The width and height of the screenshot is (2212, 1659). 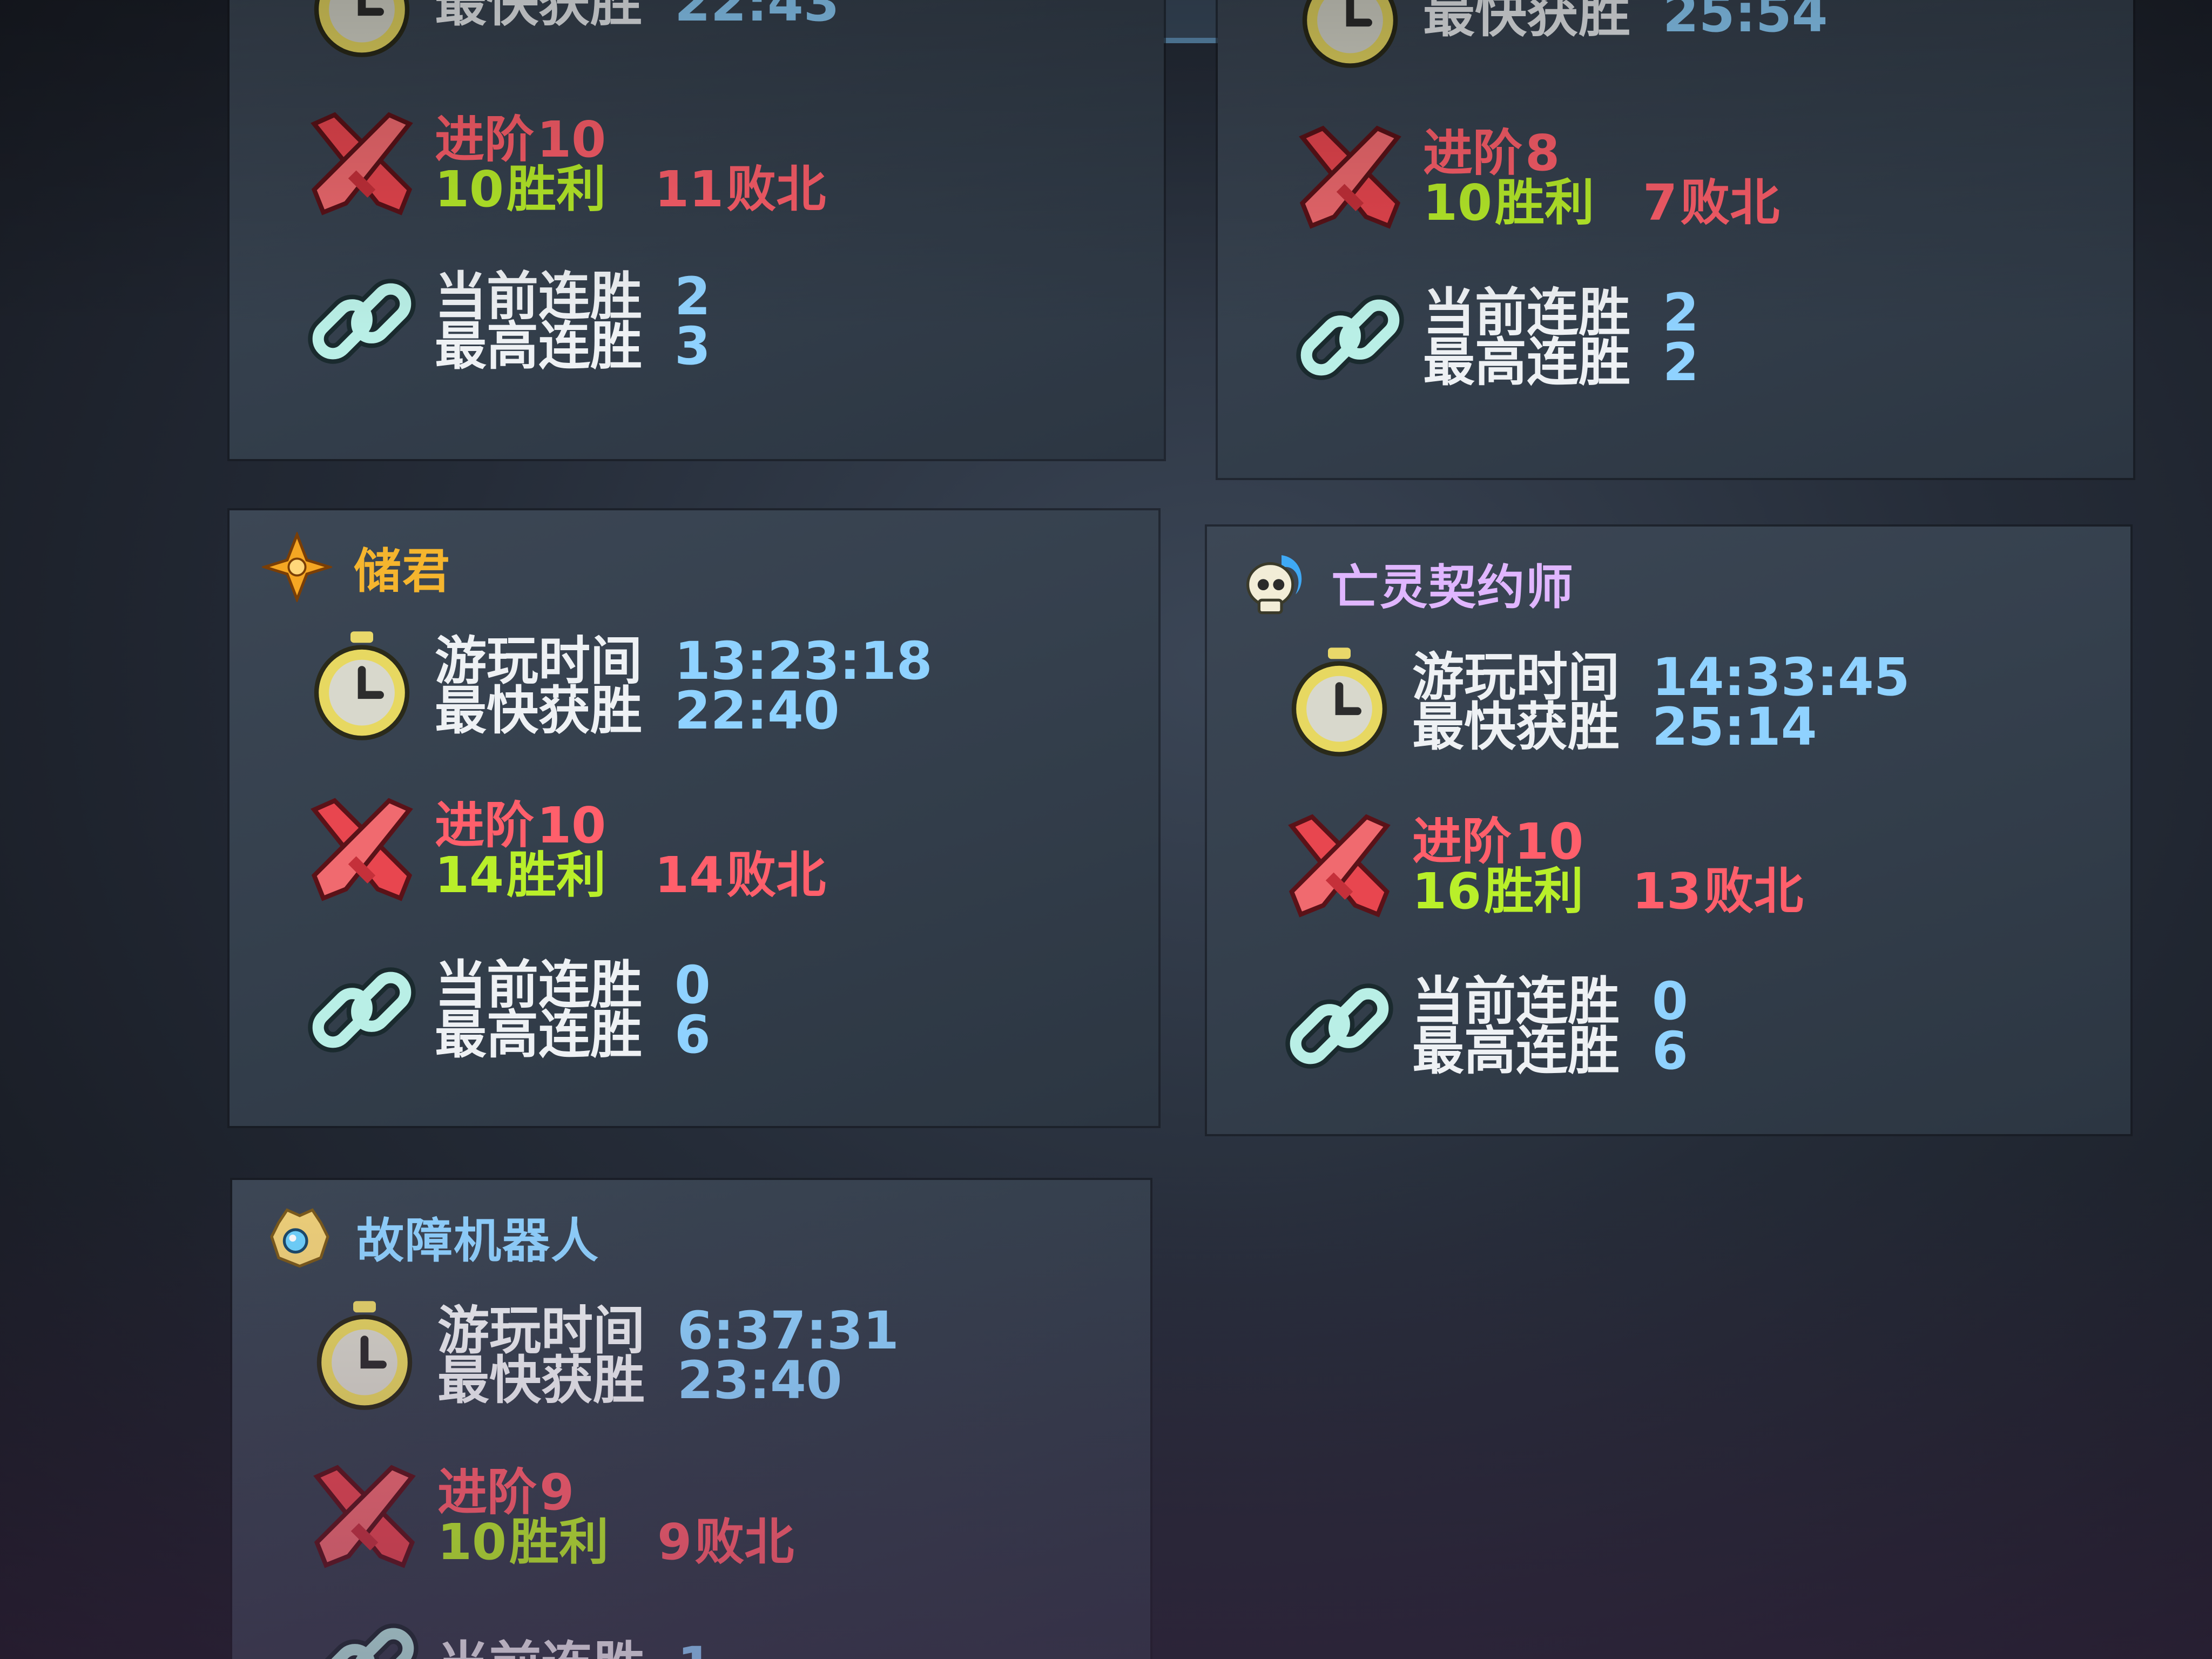 What do you see at coordinates (1734, 727) in the screenshot?
I see `fastest-win-value: 25:14` at bounding box center [1734, 727].